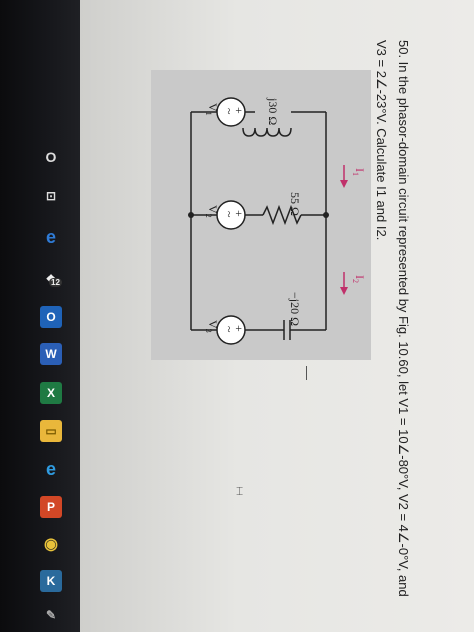 Image resolution: width=474 pixels, height=632 pixels. Describe the element at coordinates (208, 331) in the screenshot. I see `source3-sub: 3` at that location.